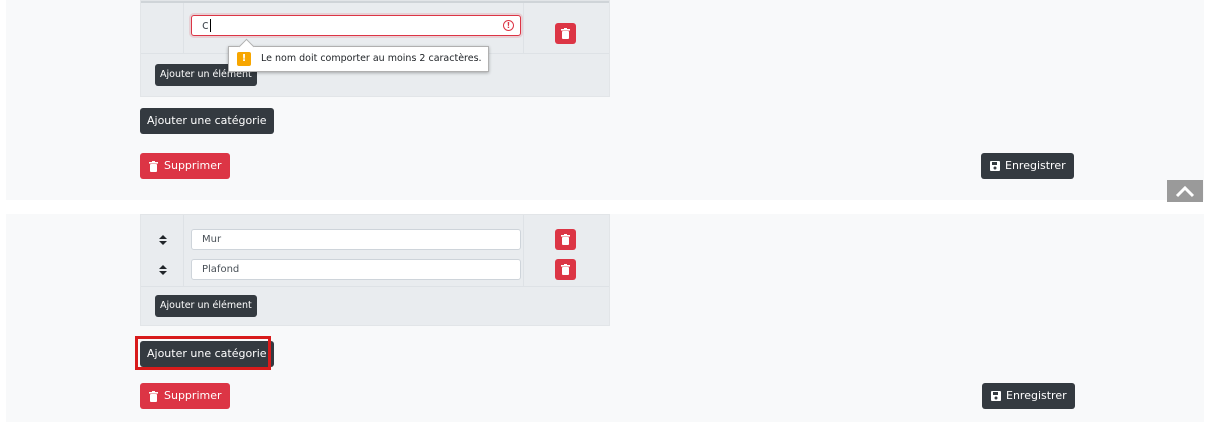 The image size is (1213, 422). I want to click on item-name-input: c !, so click(356, 25).